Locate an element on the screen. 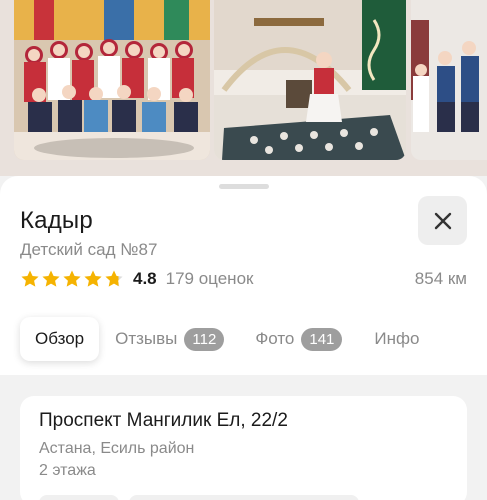 The height and width of the screenshot is (500, 487). tab-reviews: Отзывы 112 is located at coordinates (170, 339).